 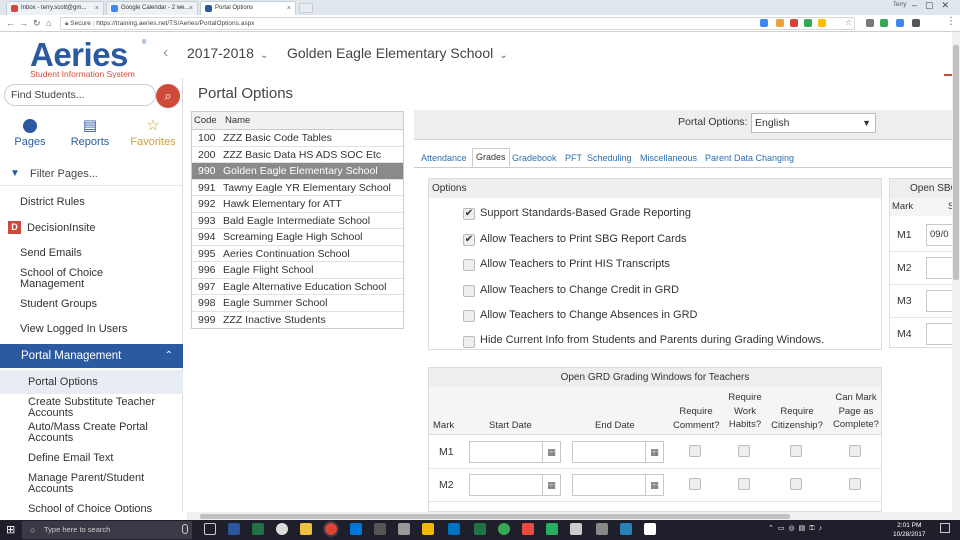 What do you see at coordinates (813, 123) in the screenshot?
I see `language-select: English ▼` at bounding box center [813, 123].